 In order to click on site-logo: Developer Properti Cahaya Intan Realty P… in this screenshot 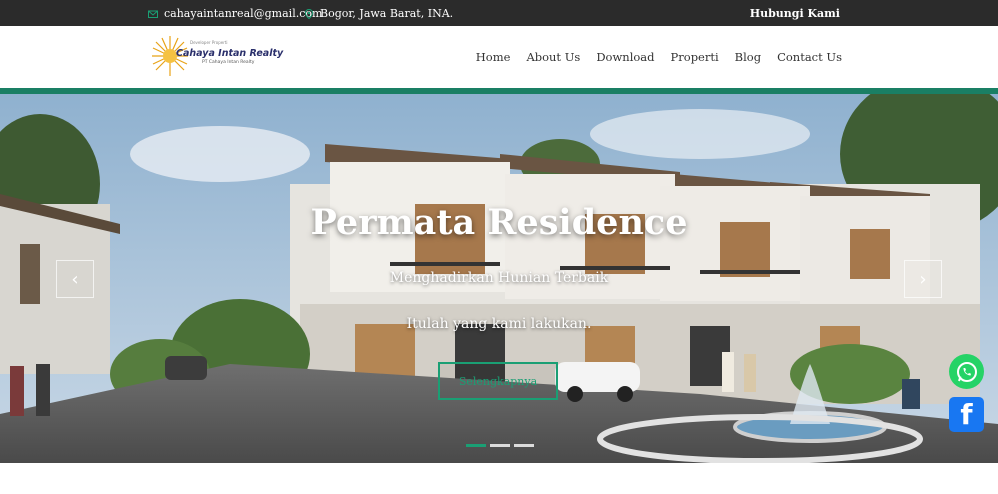, I will do `click(216, 56)`.